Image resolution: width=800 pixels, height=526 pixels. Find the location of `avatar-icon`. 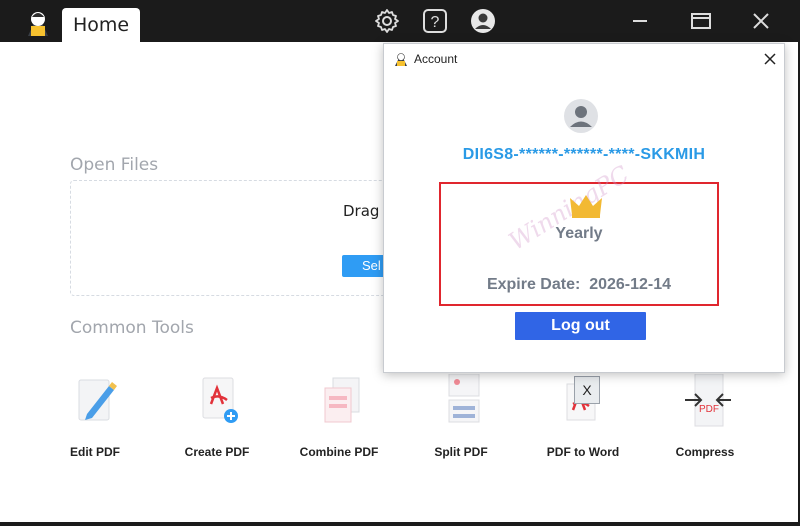

avatar-icon is located at coordinates (581, 116).